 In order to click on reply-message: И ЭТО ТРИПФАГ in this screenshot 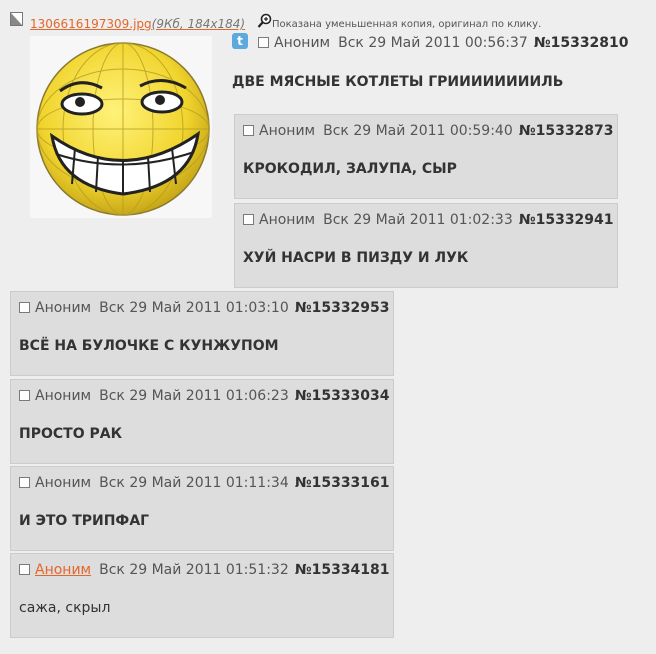, I will do `click(84, 521)`.